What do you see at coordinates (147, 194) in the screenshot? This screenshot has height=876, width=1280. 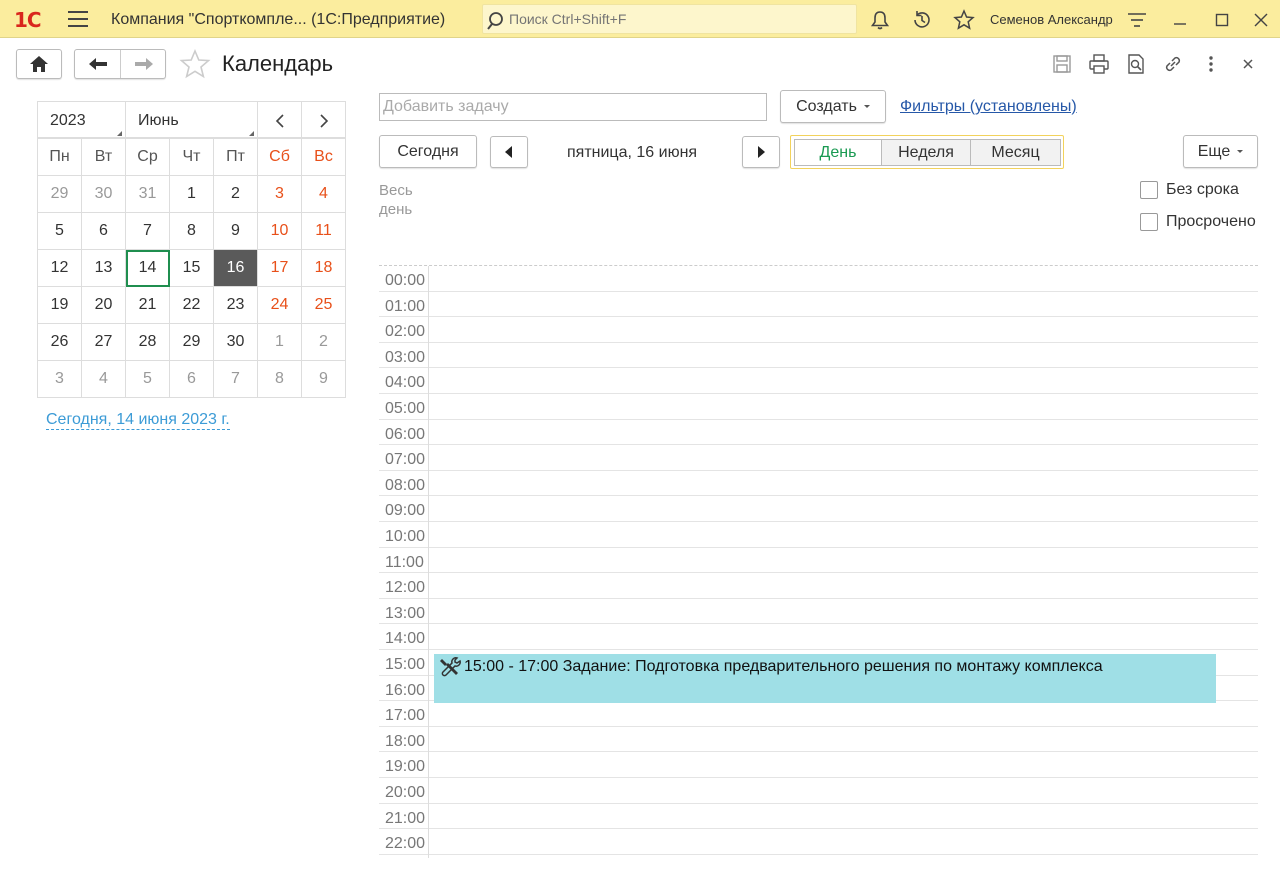 I see `calendar-day: 31` at bounding box center [147, 194].